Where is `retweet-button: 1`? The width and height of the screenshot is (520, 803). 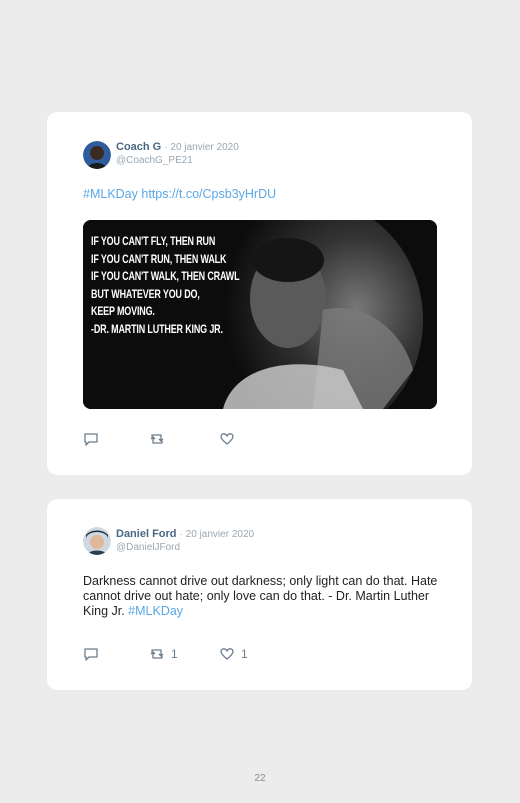
retweet-button: 1 is located at coordinates (163, 654).